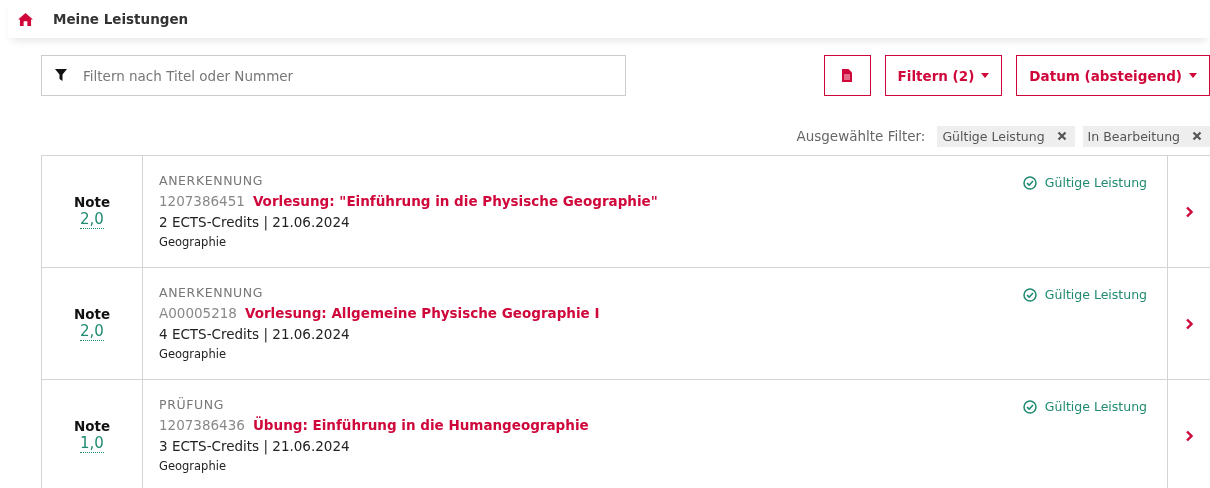  Describe the element at coordinates (1006, 136) in the screenshot. I see `filter-tag: Gültige Leistung` at that location.